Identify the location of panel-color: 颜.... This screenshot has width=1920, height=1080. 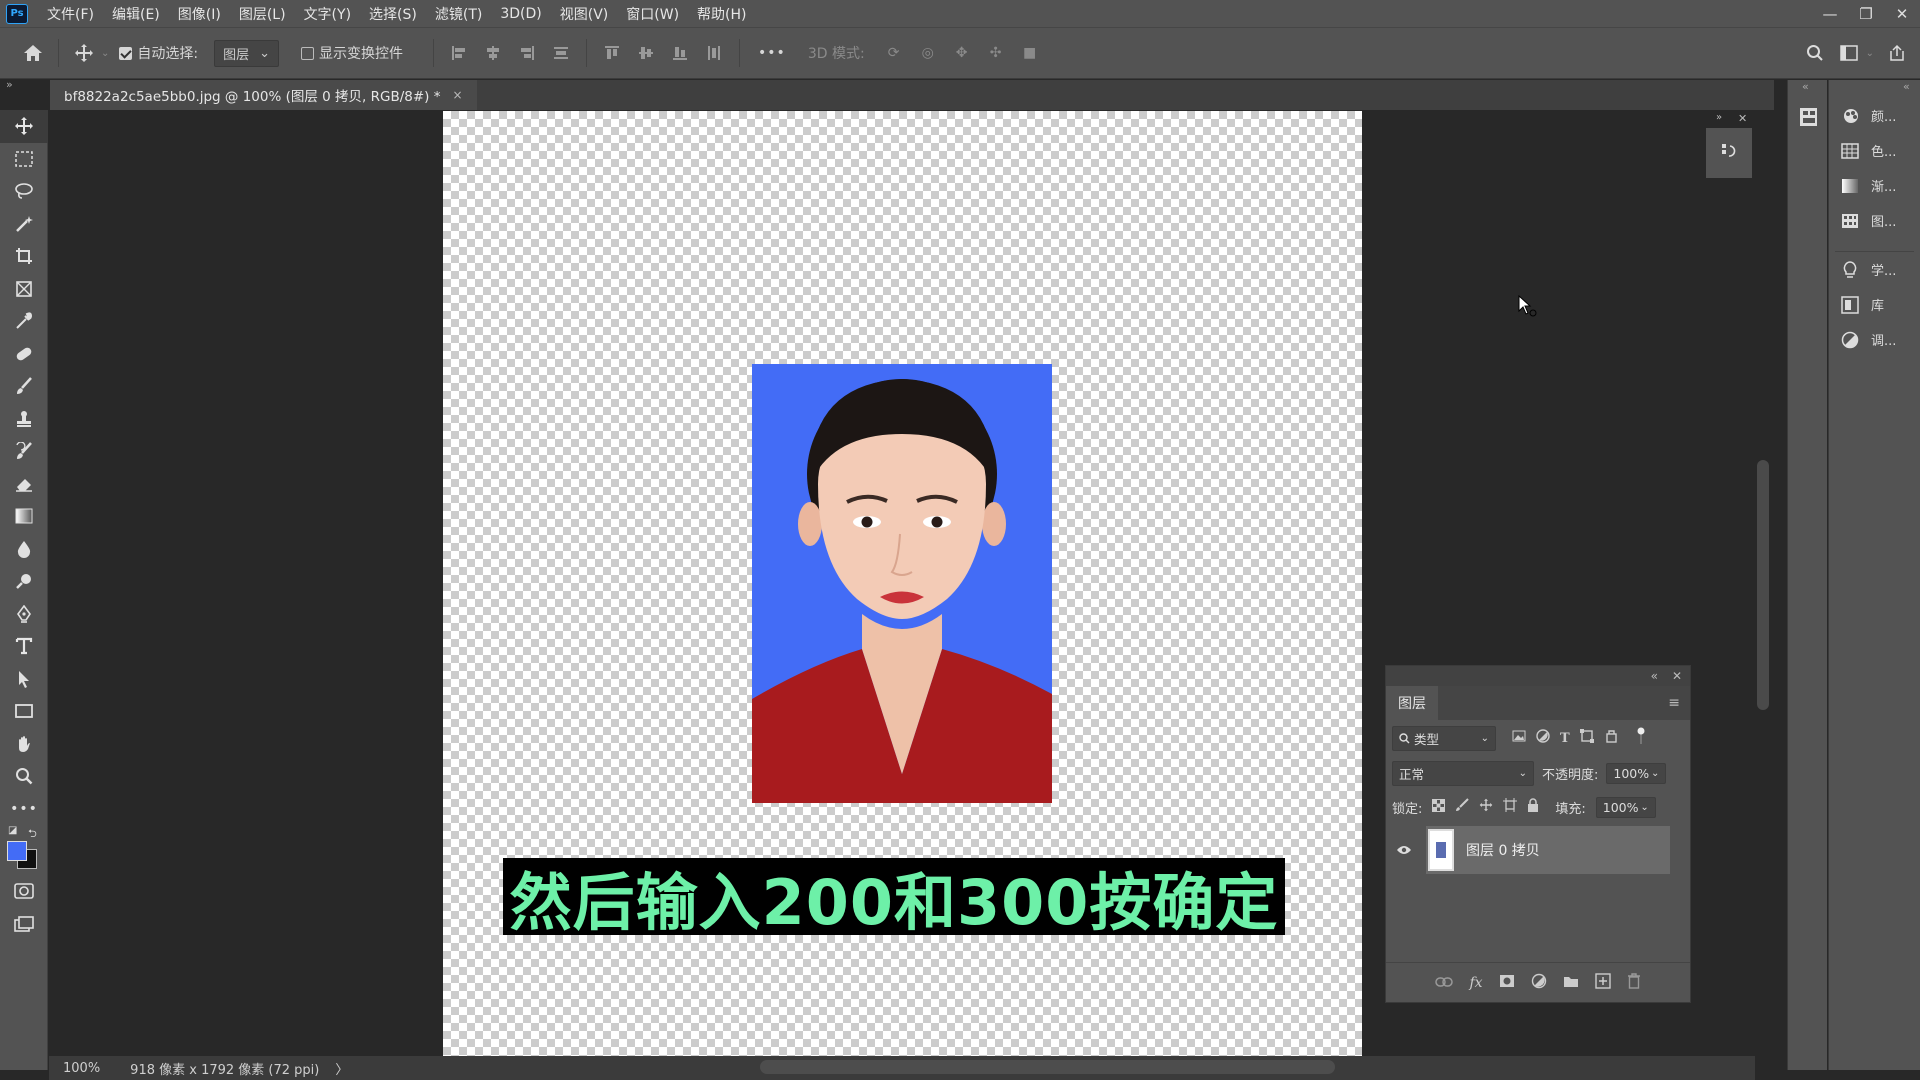
(1874, 115).